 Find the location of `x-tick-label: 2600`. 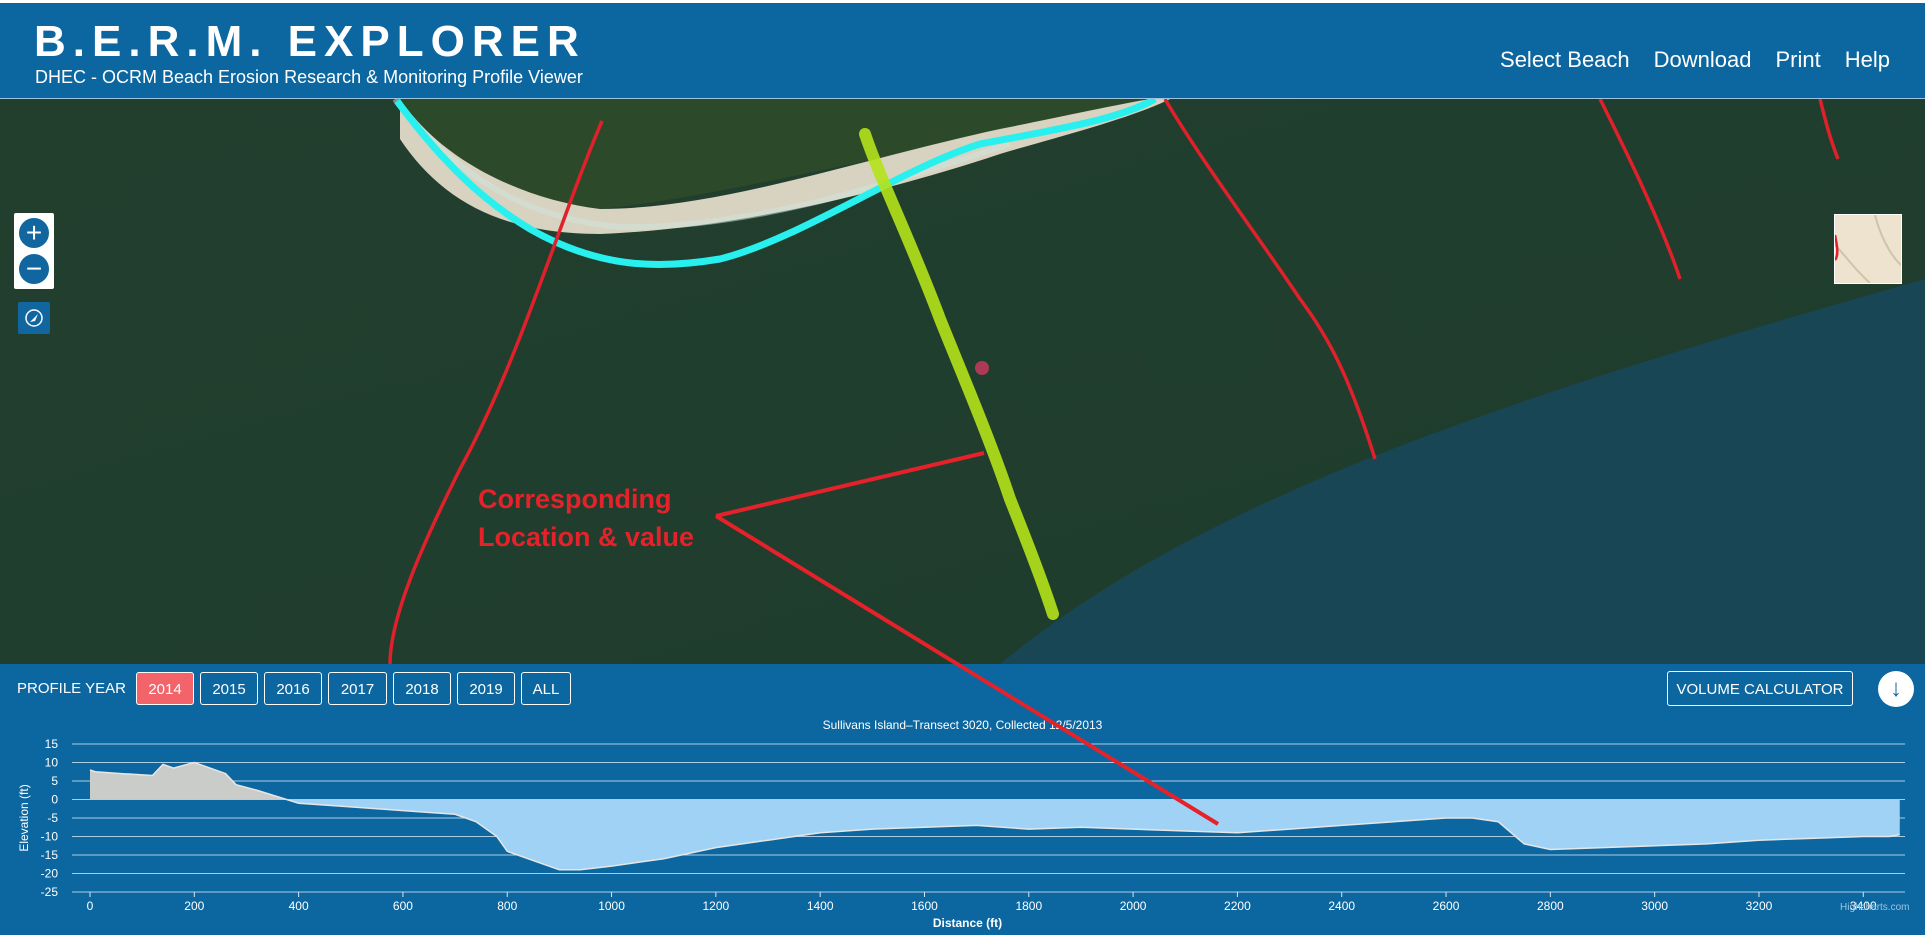

x-tick-label: 2600 is located at coordinates (1446, 906).